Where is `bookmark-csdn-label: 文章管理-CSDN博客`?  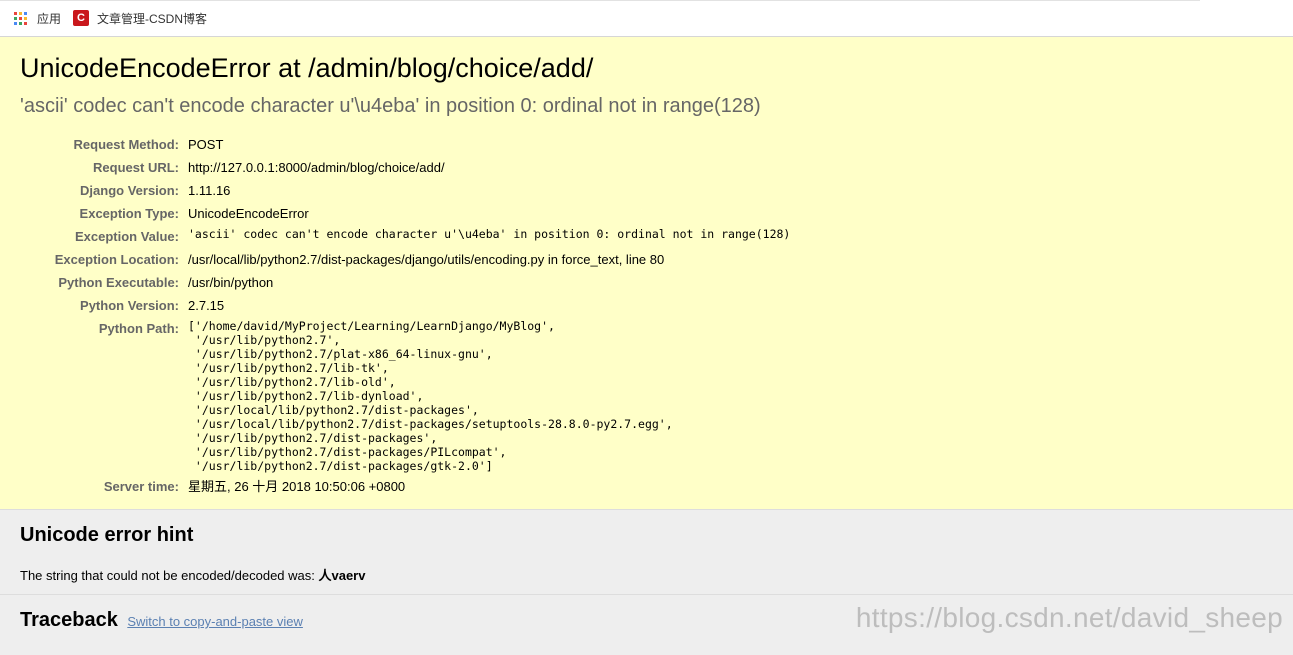
bookmark-csdn-label: 文章管理-CSDN博客 is located at coordinates (152, 18).